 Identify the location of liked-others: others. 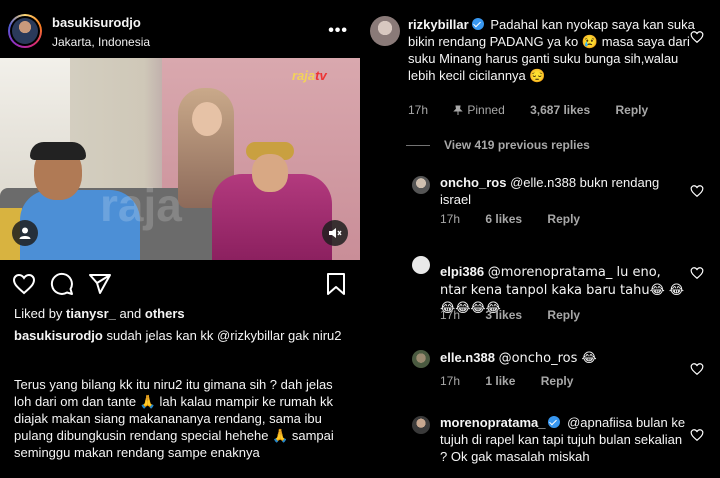
(165, 313).